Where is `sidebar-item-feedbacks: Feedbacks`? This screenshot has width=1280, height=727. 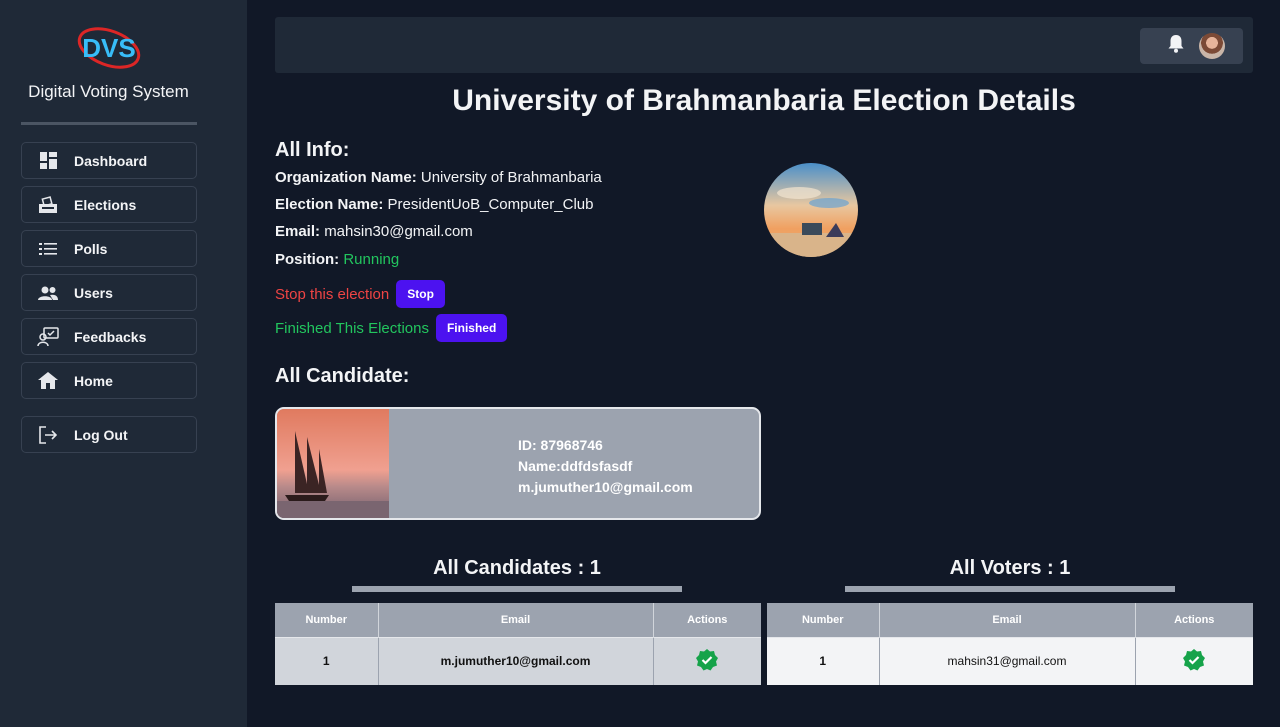
sidebar-item-feedbacks: Feedbacks is located at coordinates (109, 336).